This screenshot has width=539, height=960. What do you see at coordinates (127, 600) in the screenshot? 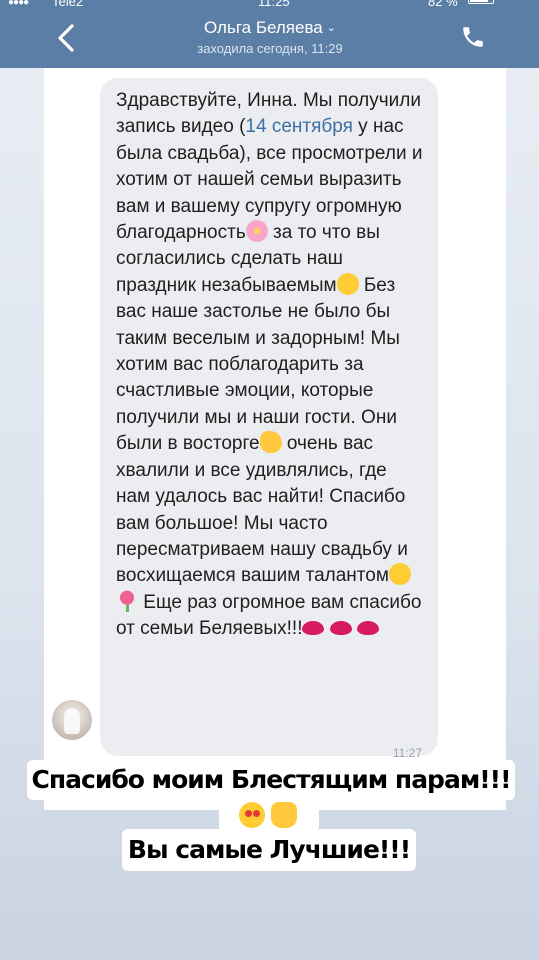
I see `tulip-emoji-icon` at bounding box center [127, 600].